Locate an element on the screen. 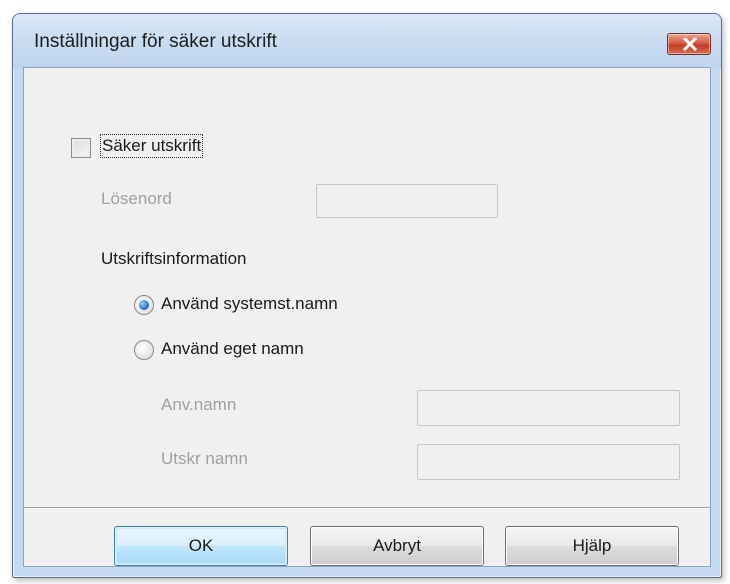  title-bar: Inställningar för säker utskrift is located at coordinates (367, 41).